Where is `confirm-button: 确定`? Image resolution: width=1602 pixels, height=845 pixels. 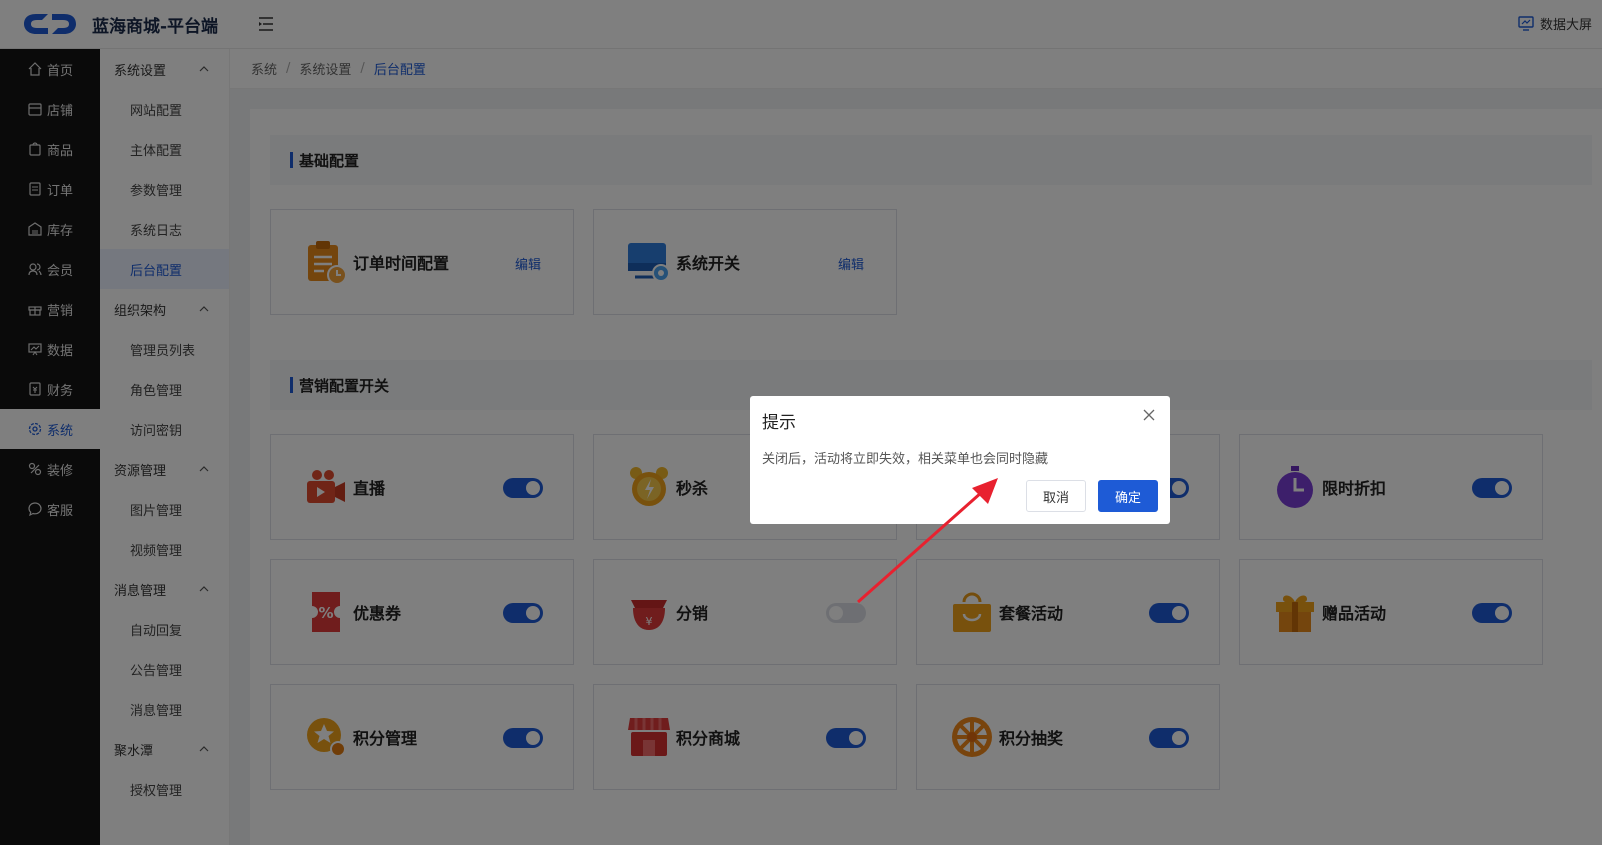
confirm-button: 确定 is located at coordinates (1128, 496).